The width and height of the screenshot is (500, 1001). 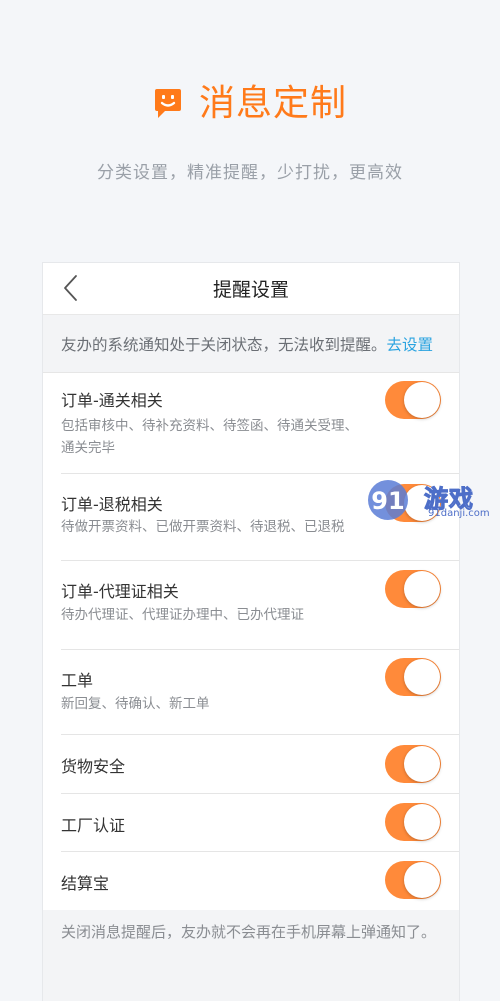 I want to click on watermark-url: 91danji.com, so click(x=459, y=513).